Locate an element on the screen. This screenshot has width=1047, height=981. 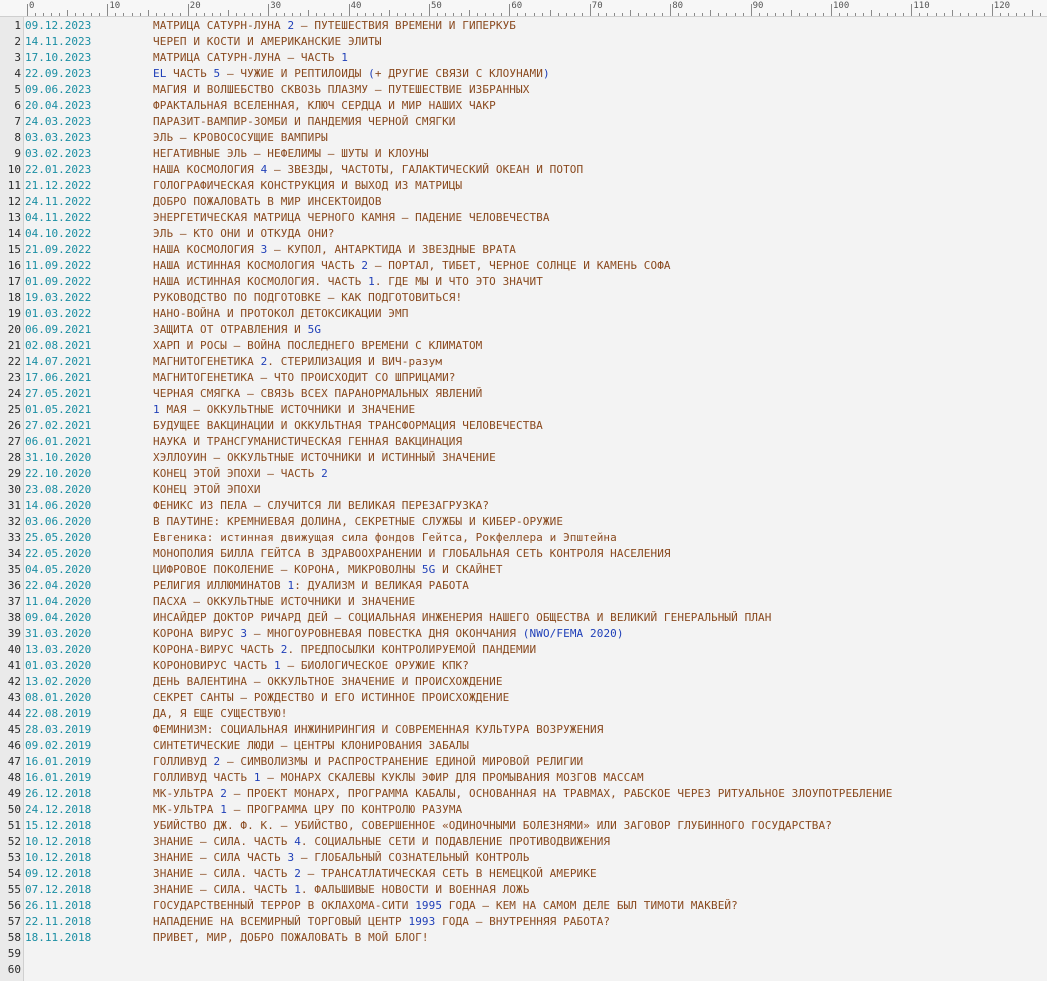
text-line: 8 03.03.2023 ЭЛЬ – КРОВОСОСУЩИЕ ВАМПИРЫ is located at coordinates (523, 138).